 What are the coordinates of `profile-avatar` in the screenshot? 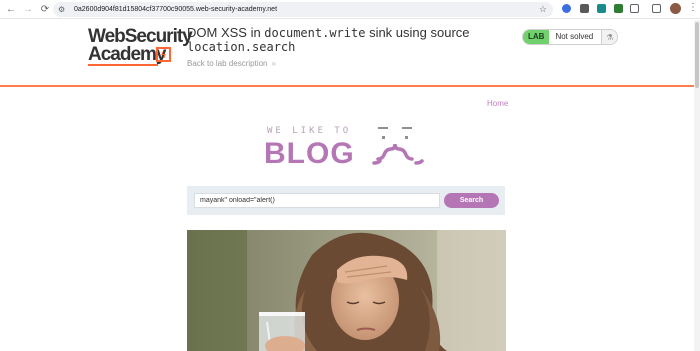 It's located at (675, 8).